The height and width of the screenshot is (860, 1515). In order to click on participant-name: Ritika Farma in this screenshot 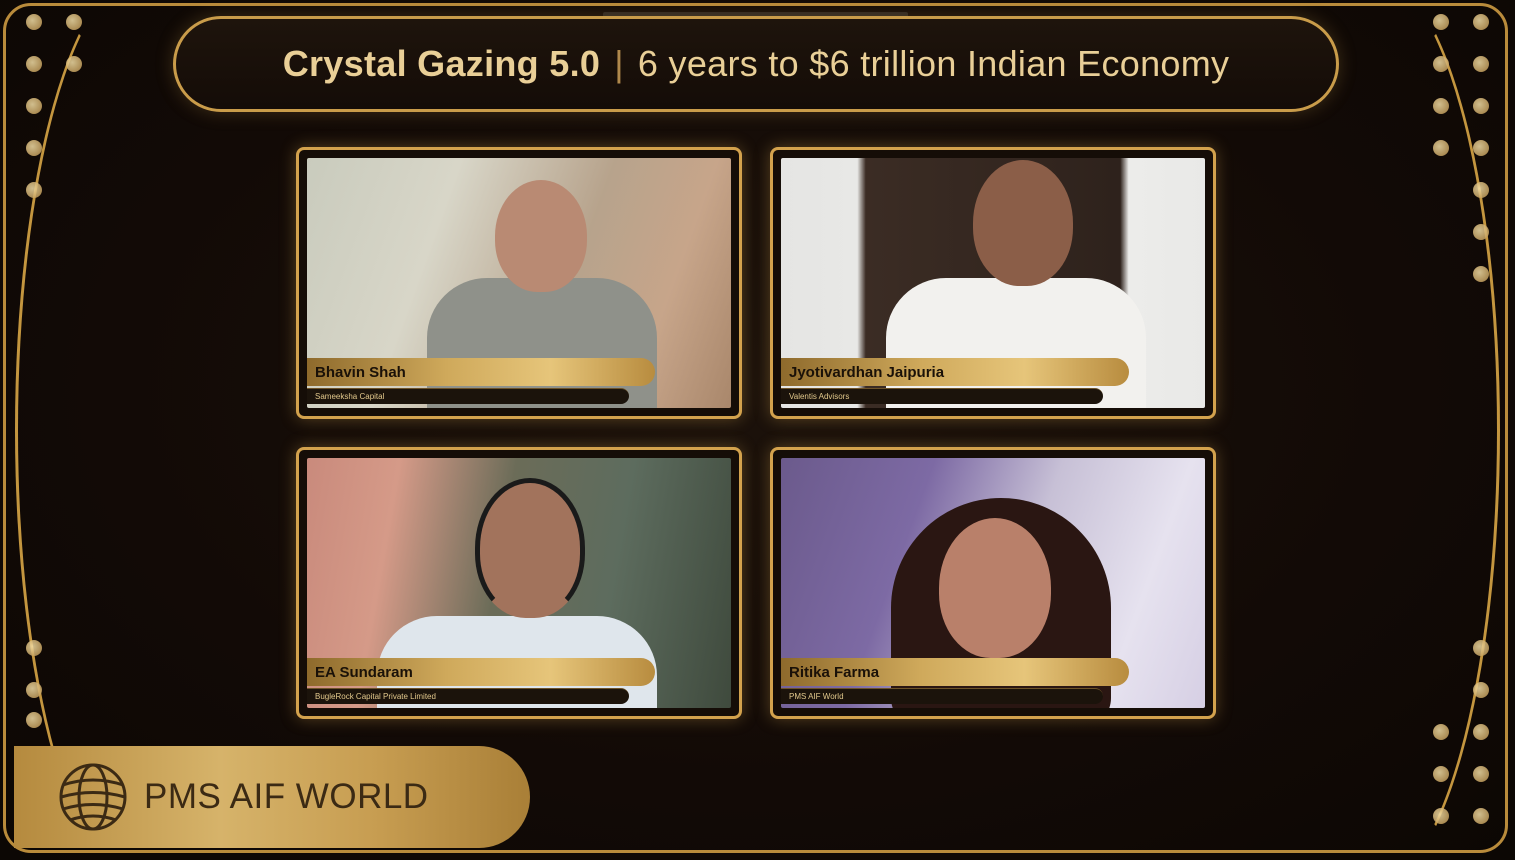, I will do `click(834, 672)`.